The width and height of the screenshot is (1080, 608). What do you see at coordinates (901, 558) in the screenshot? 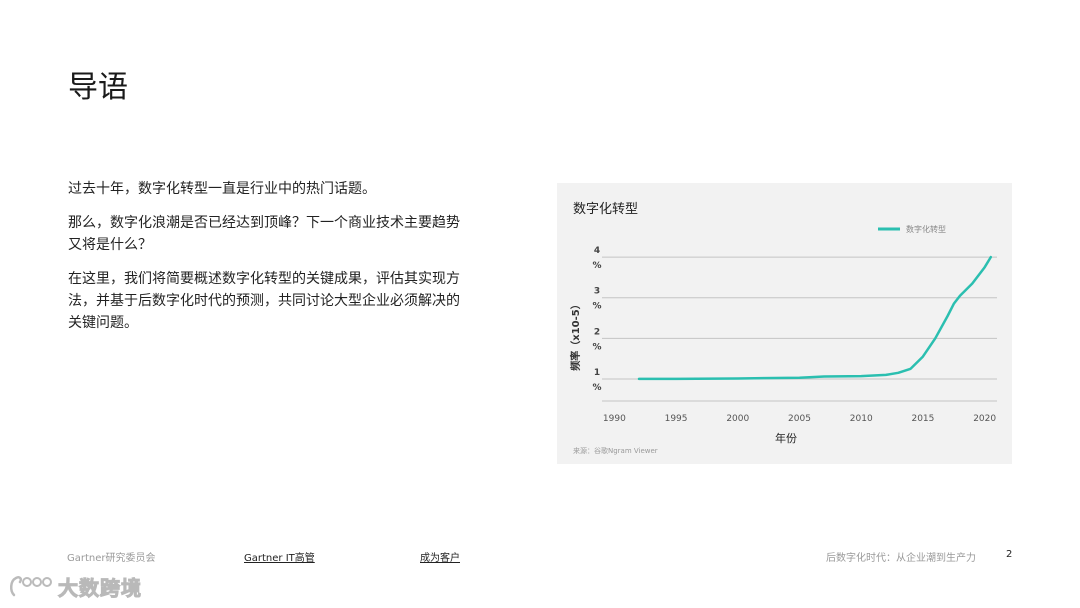
I see `footer-report-title: 后数字化时代：从企业潮到生产力` at bounding box center [901, 558].